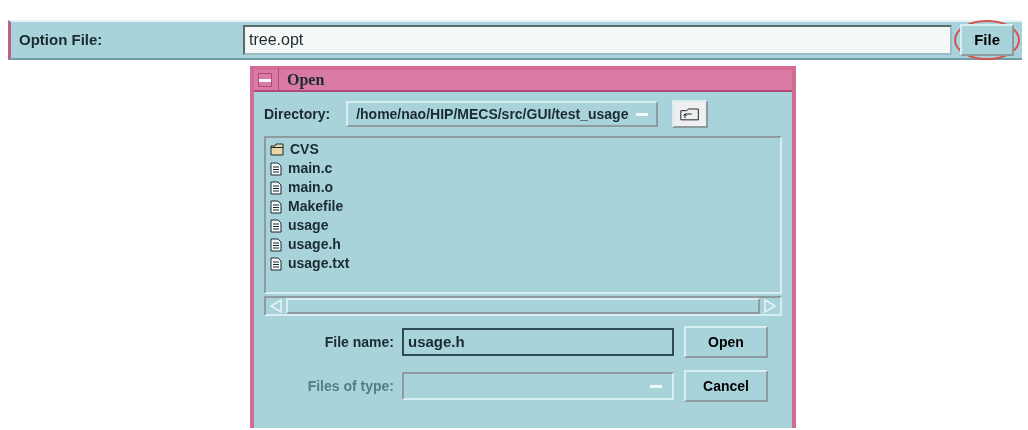 The height and width of the screenshot is (430, 1028). What do you see at coordinates (726, 342) in the screenshot?
I see `dialog-button: Open` at bounding box center [726, 342].